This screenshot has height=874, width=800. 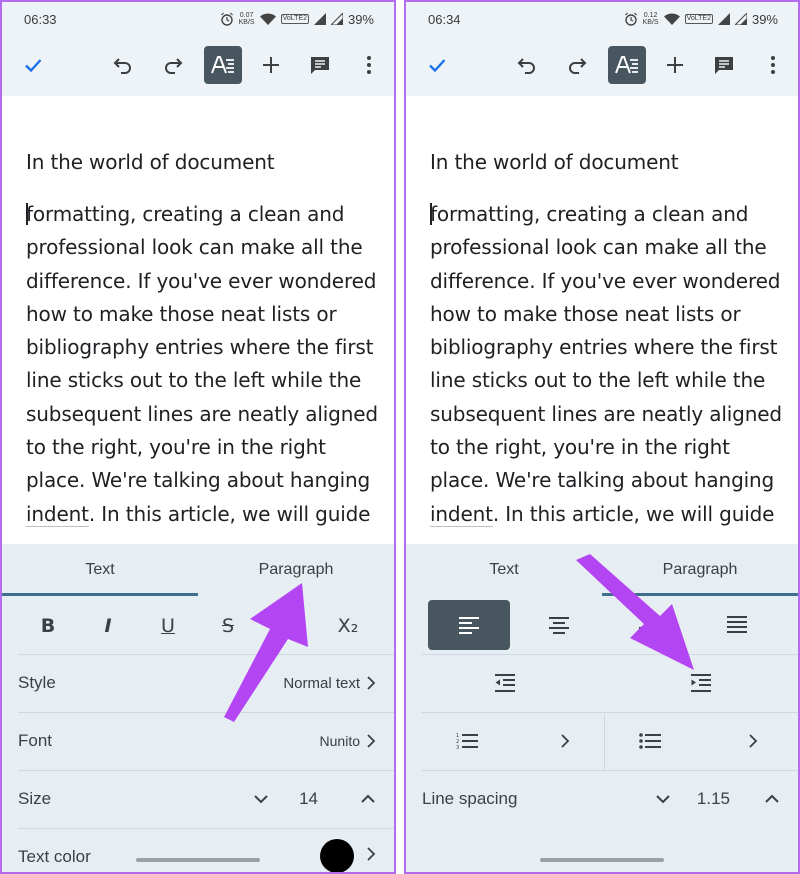 What do you see at coordinates (700, 594) in the screenshot?
I see `active-tab-indicator` at bounding box center [700, 594].